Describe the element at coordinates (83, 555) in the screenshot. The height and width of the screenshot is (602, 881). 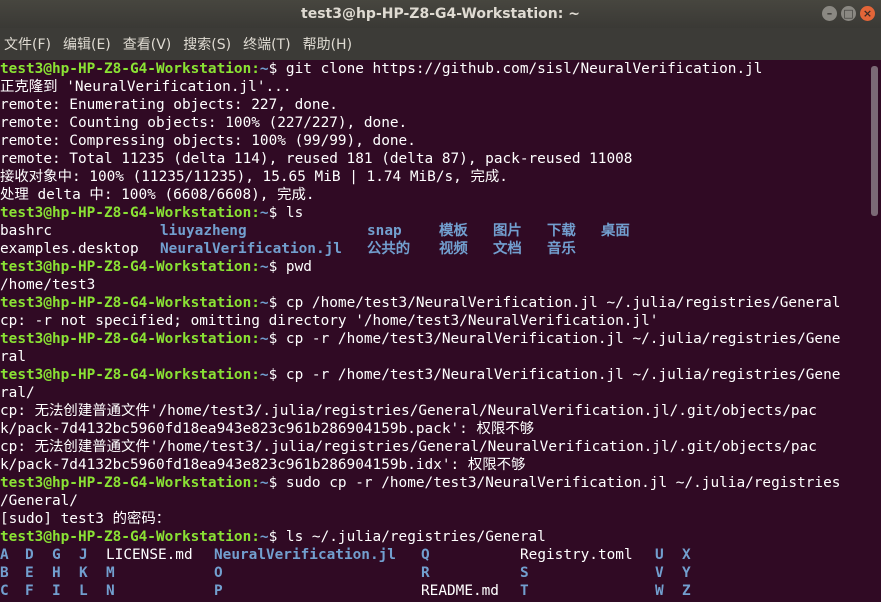
I see `directory-entry: J` at that location.